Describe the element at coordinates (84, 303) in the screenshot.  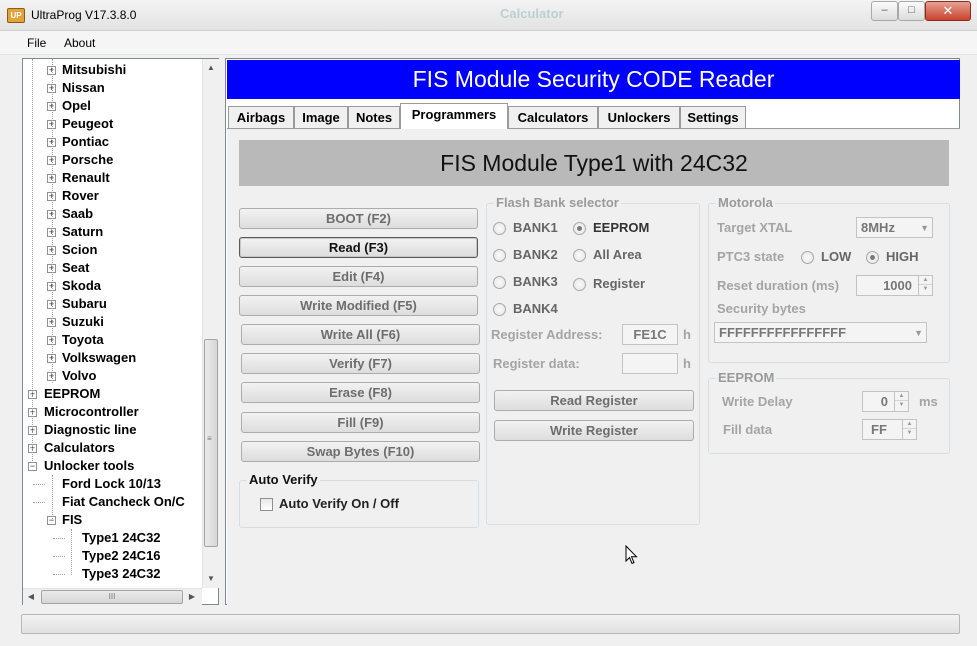
I see `tree-item-label: Subaru` at that location.